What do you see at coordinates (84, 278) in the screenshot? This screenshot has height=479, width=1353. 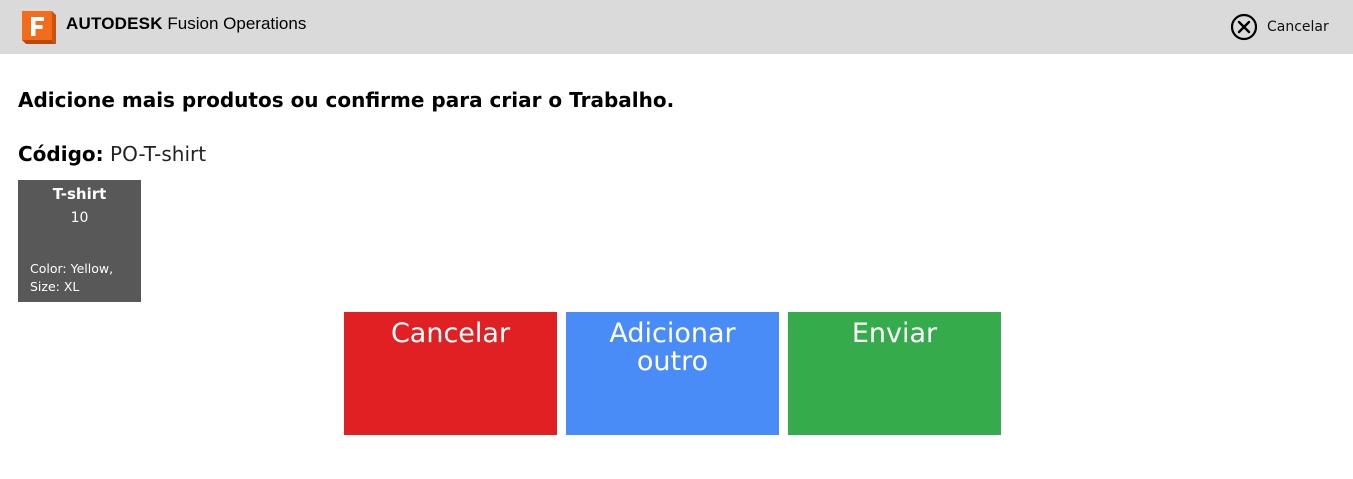 I see `product-attributes: Color: Yellow, Size: XL` at bounding box center [84, 278].